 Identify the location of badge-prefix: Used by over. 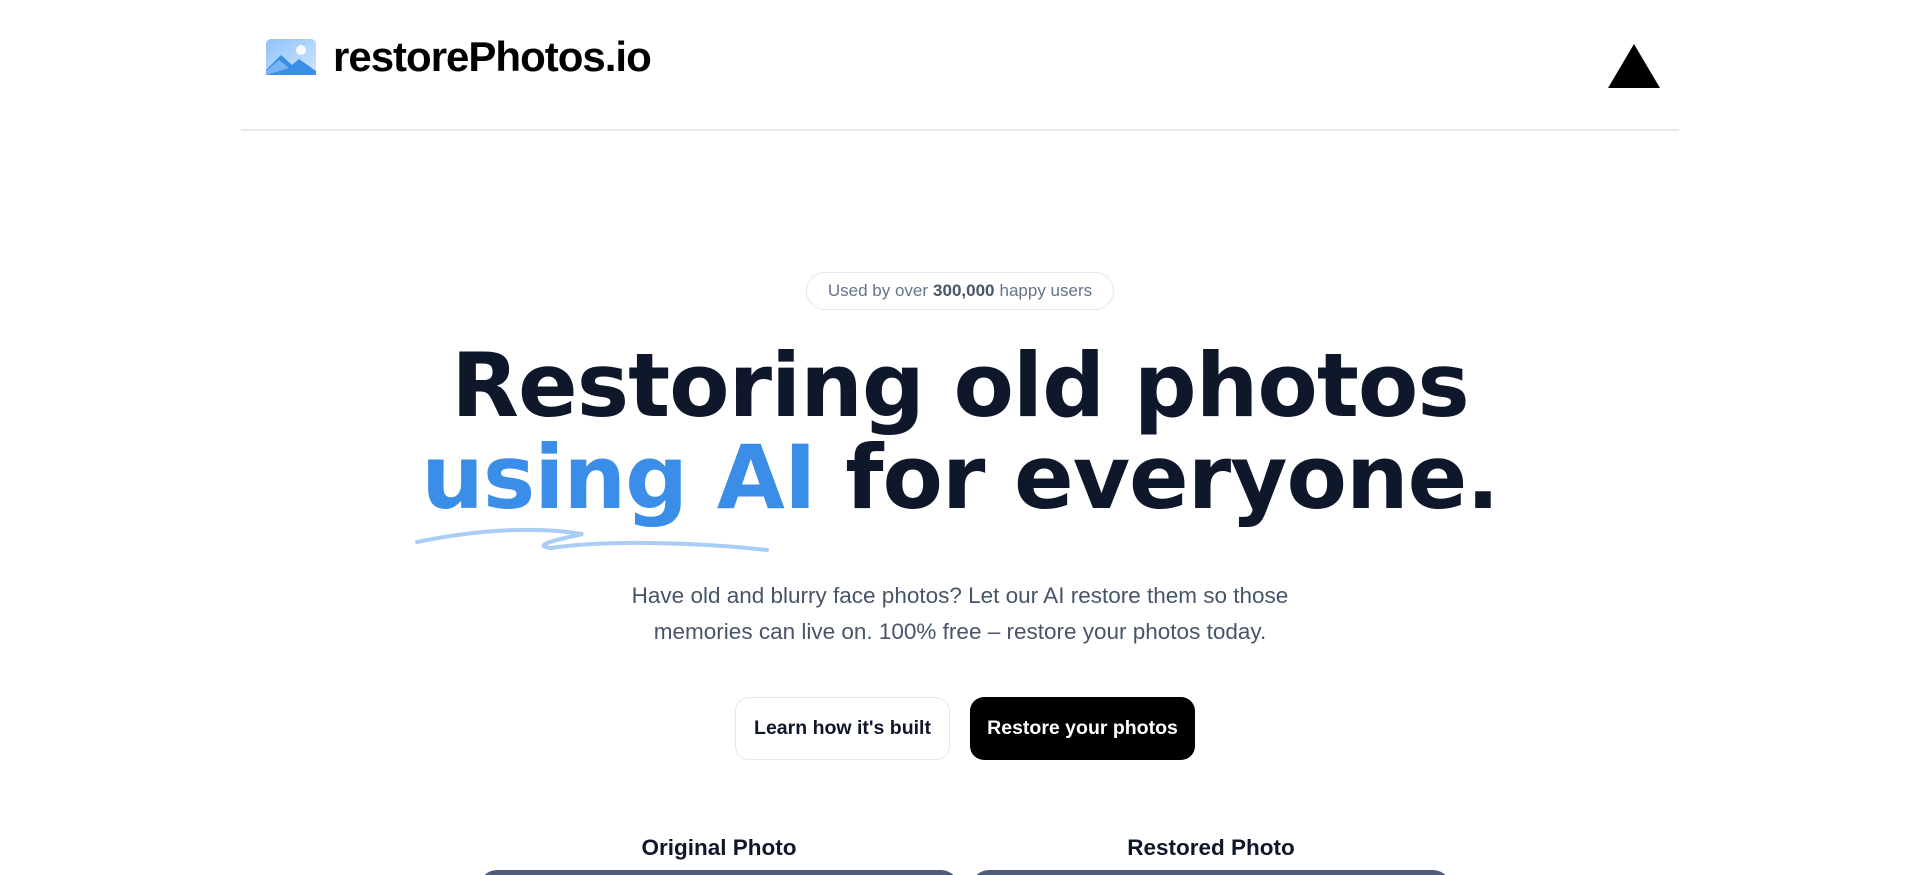
(878, 290).